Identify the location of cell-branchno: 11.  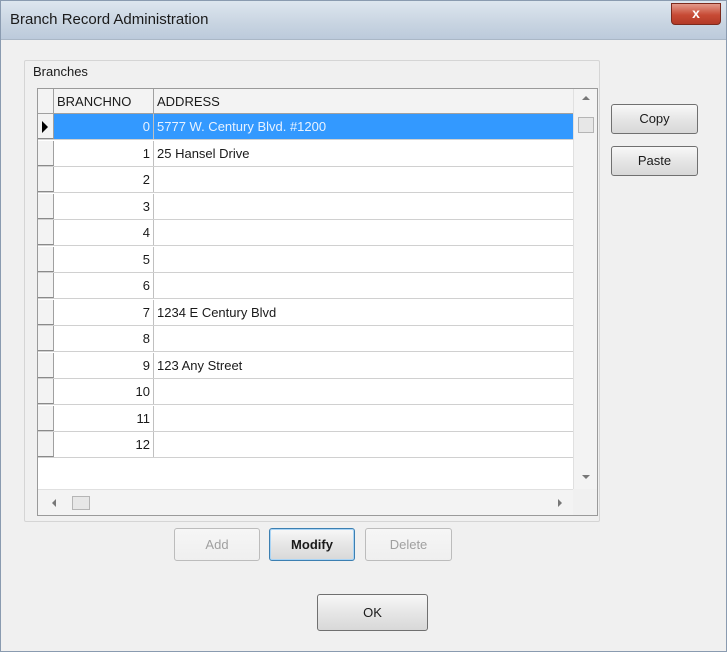
(104, 418).